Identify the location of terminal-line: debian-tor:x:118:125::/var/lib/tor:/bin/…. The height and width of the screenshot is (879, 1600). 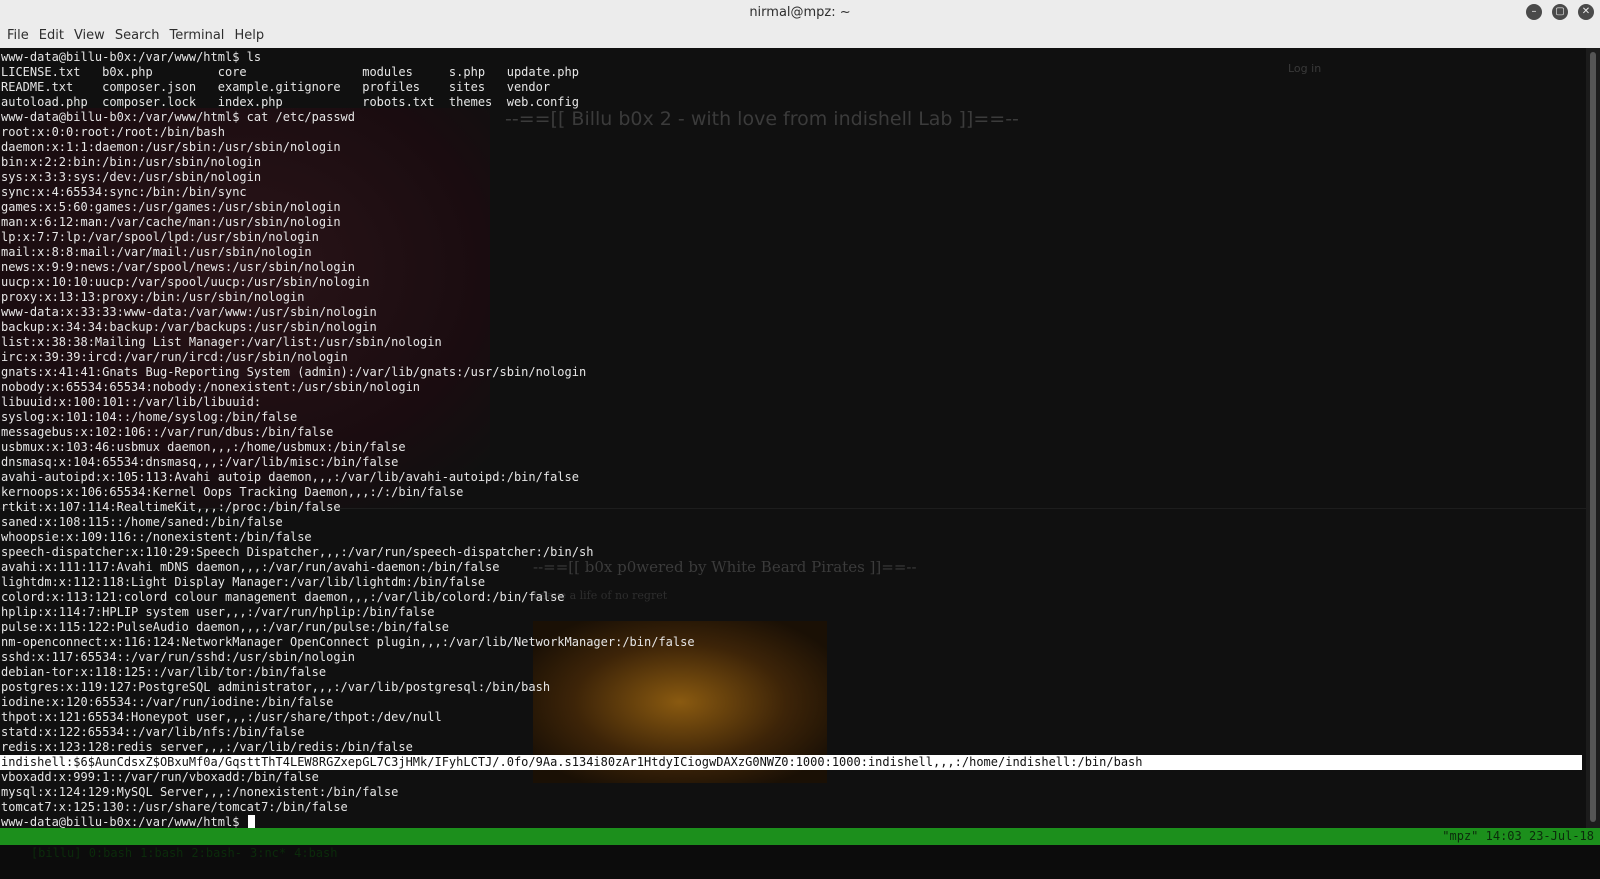
(164, 672).